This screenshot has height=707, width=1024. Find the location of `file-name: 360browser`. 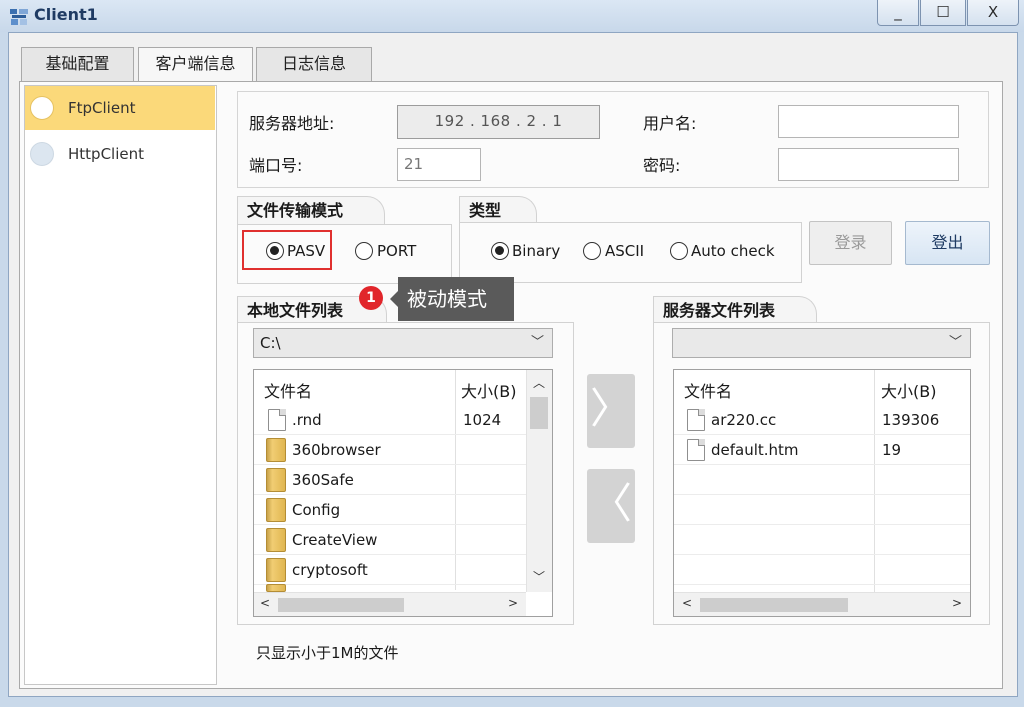

file-name: 360browser is located at coordinates (336, 450).